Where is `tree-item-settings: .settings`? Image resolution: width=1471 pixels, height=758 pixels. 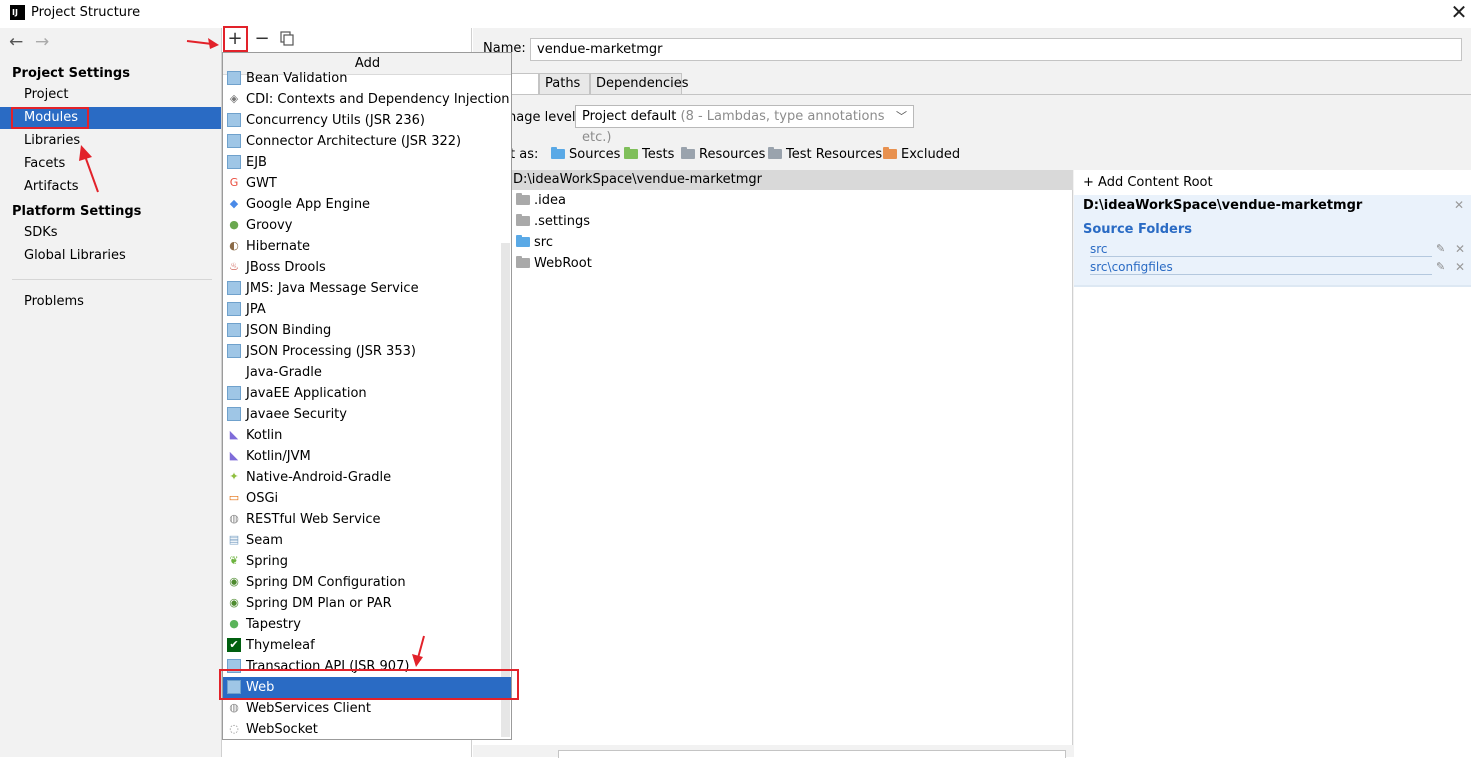 tree-item-settings: .settings is located at coordinates (553, 221).